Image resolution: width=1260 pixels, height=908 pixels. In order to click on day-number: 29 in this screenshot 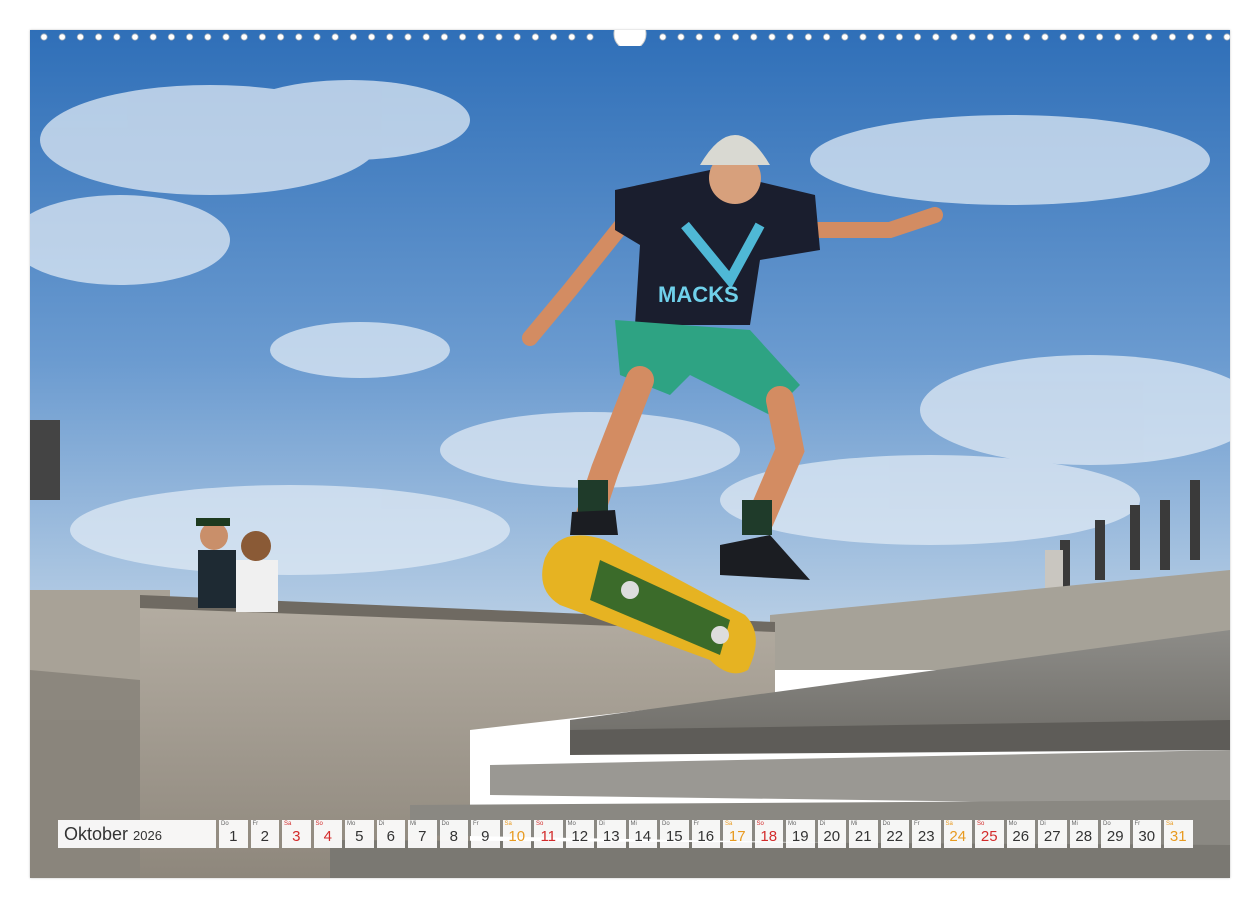, I will do `click(1115, 836)`.